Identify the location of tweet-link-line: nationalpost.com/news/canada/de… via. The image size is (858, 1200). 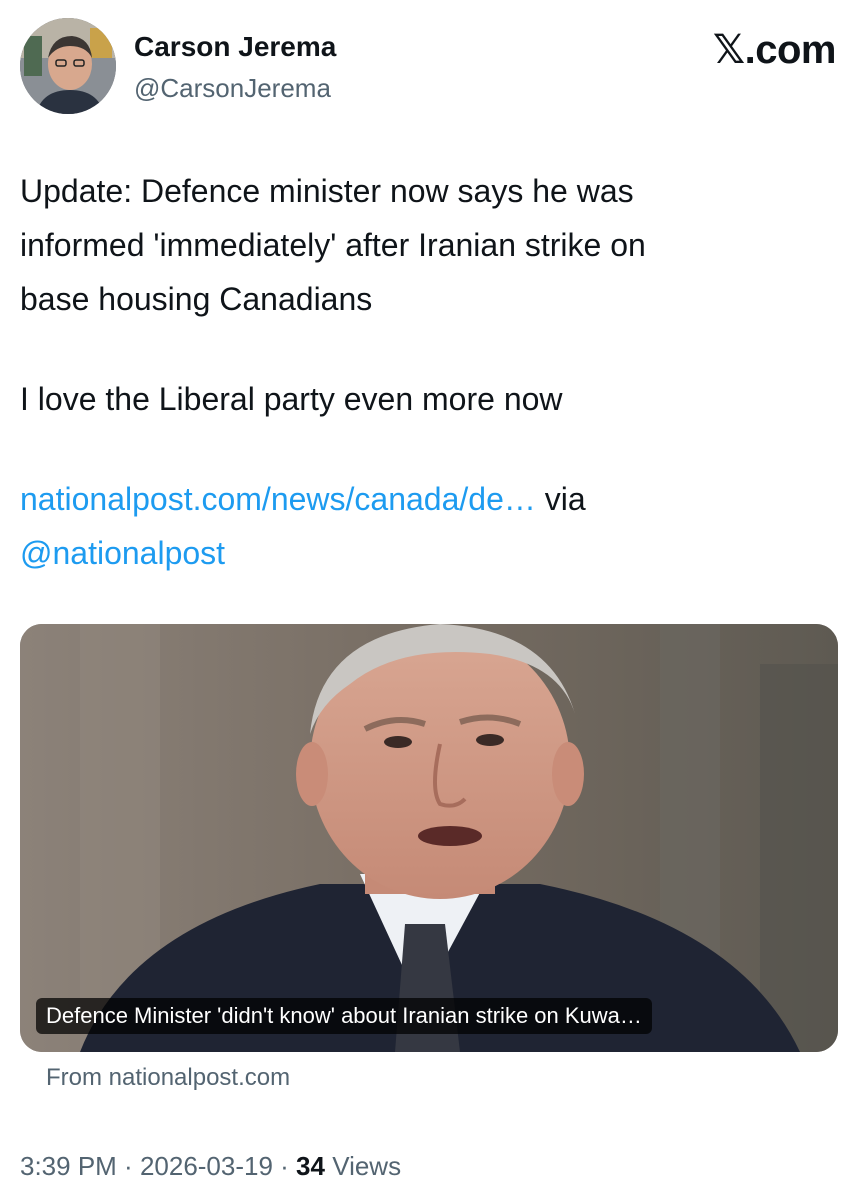
(429, 499).